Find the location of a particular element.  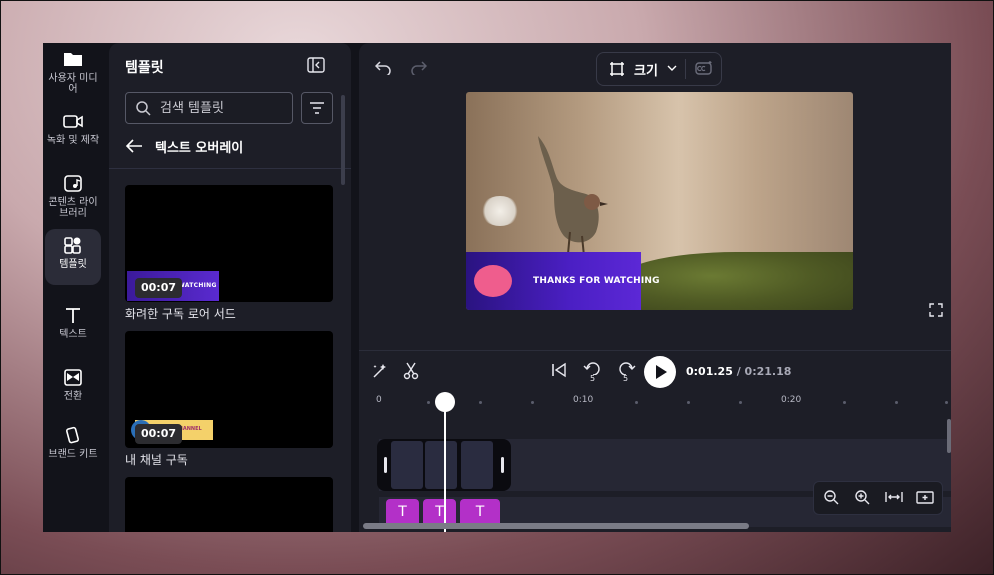

captions-icon is located at coordinates (704, 68).